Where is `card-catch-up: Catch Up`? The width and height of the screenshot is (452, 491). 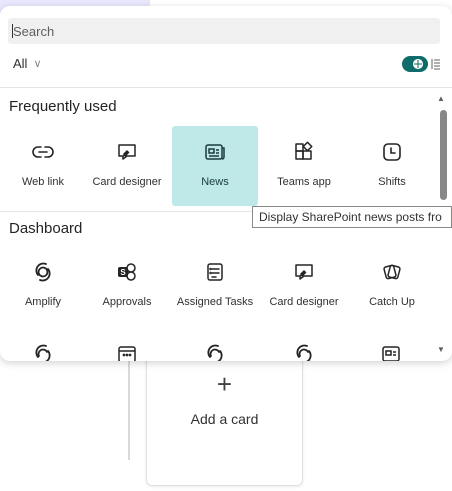
card-catch-up: Catch Up is located at coordinates (392, 286).